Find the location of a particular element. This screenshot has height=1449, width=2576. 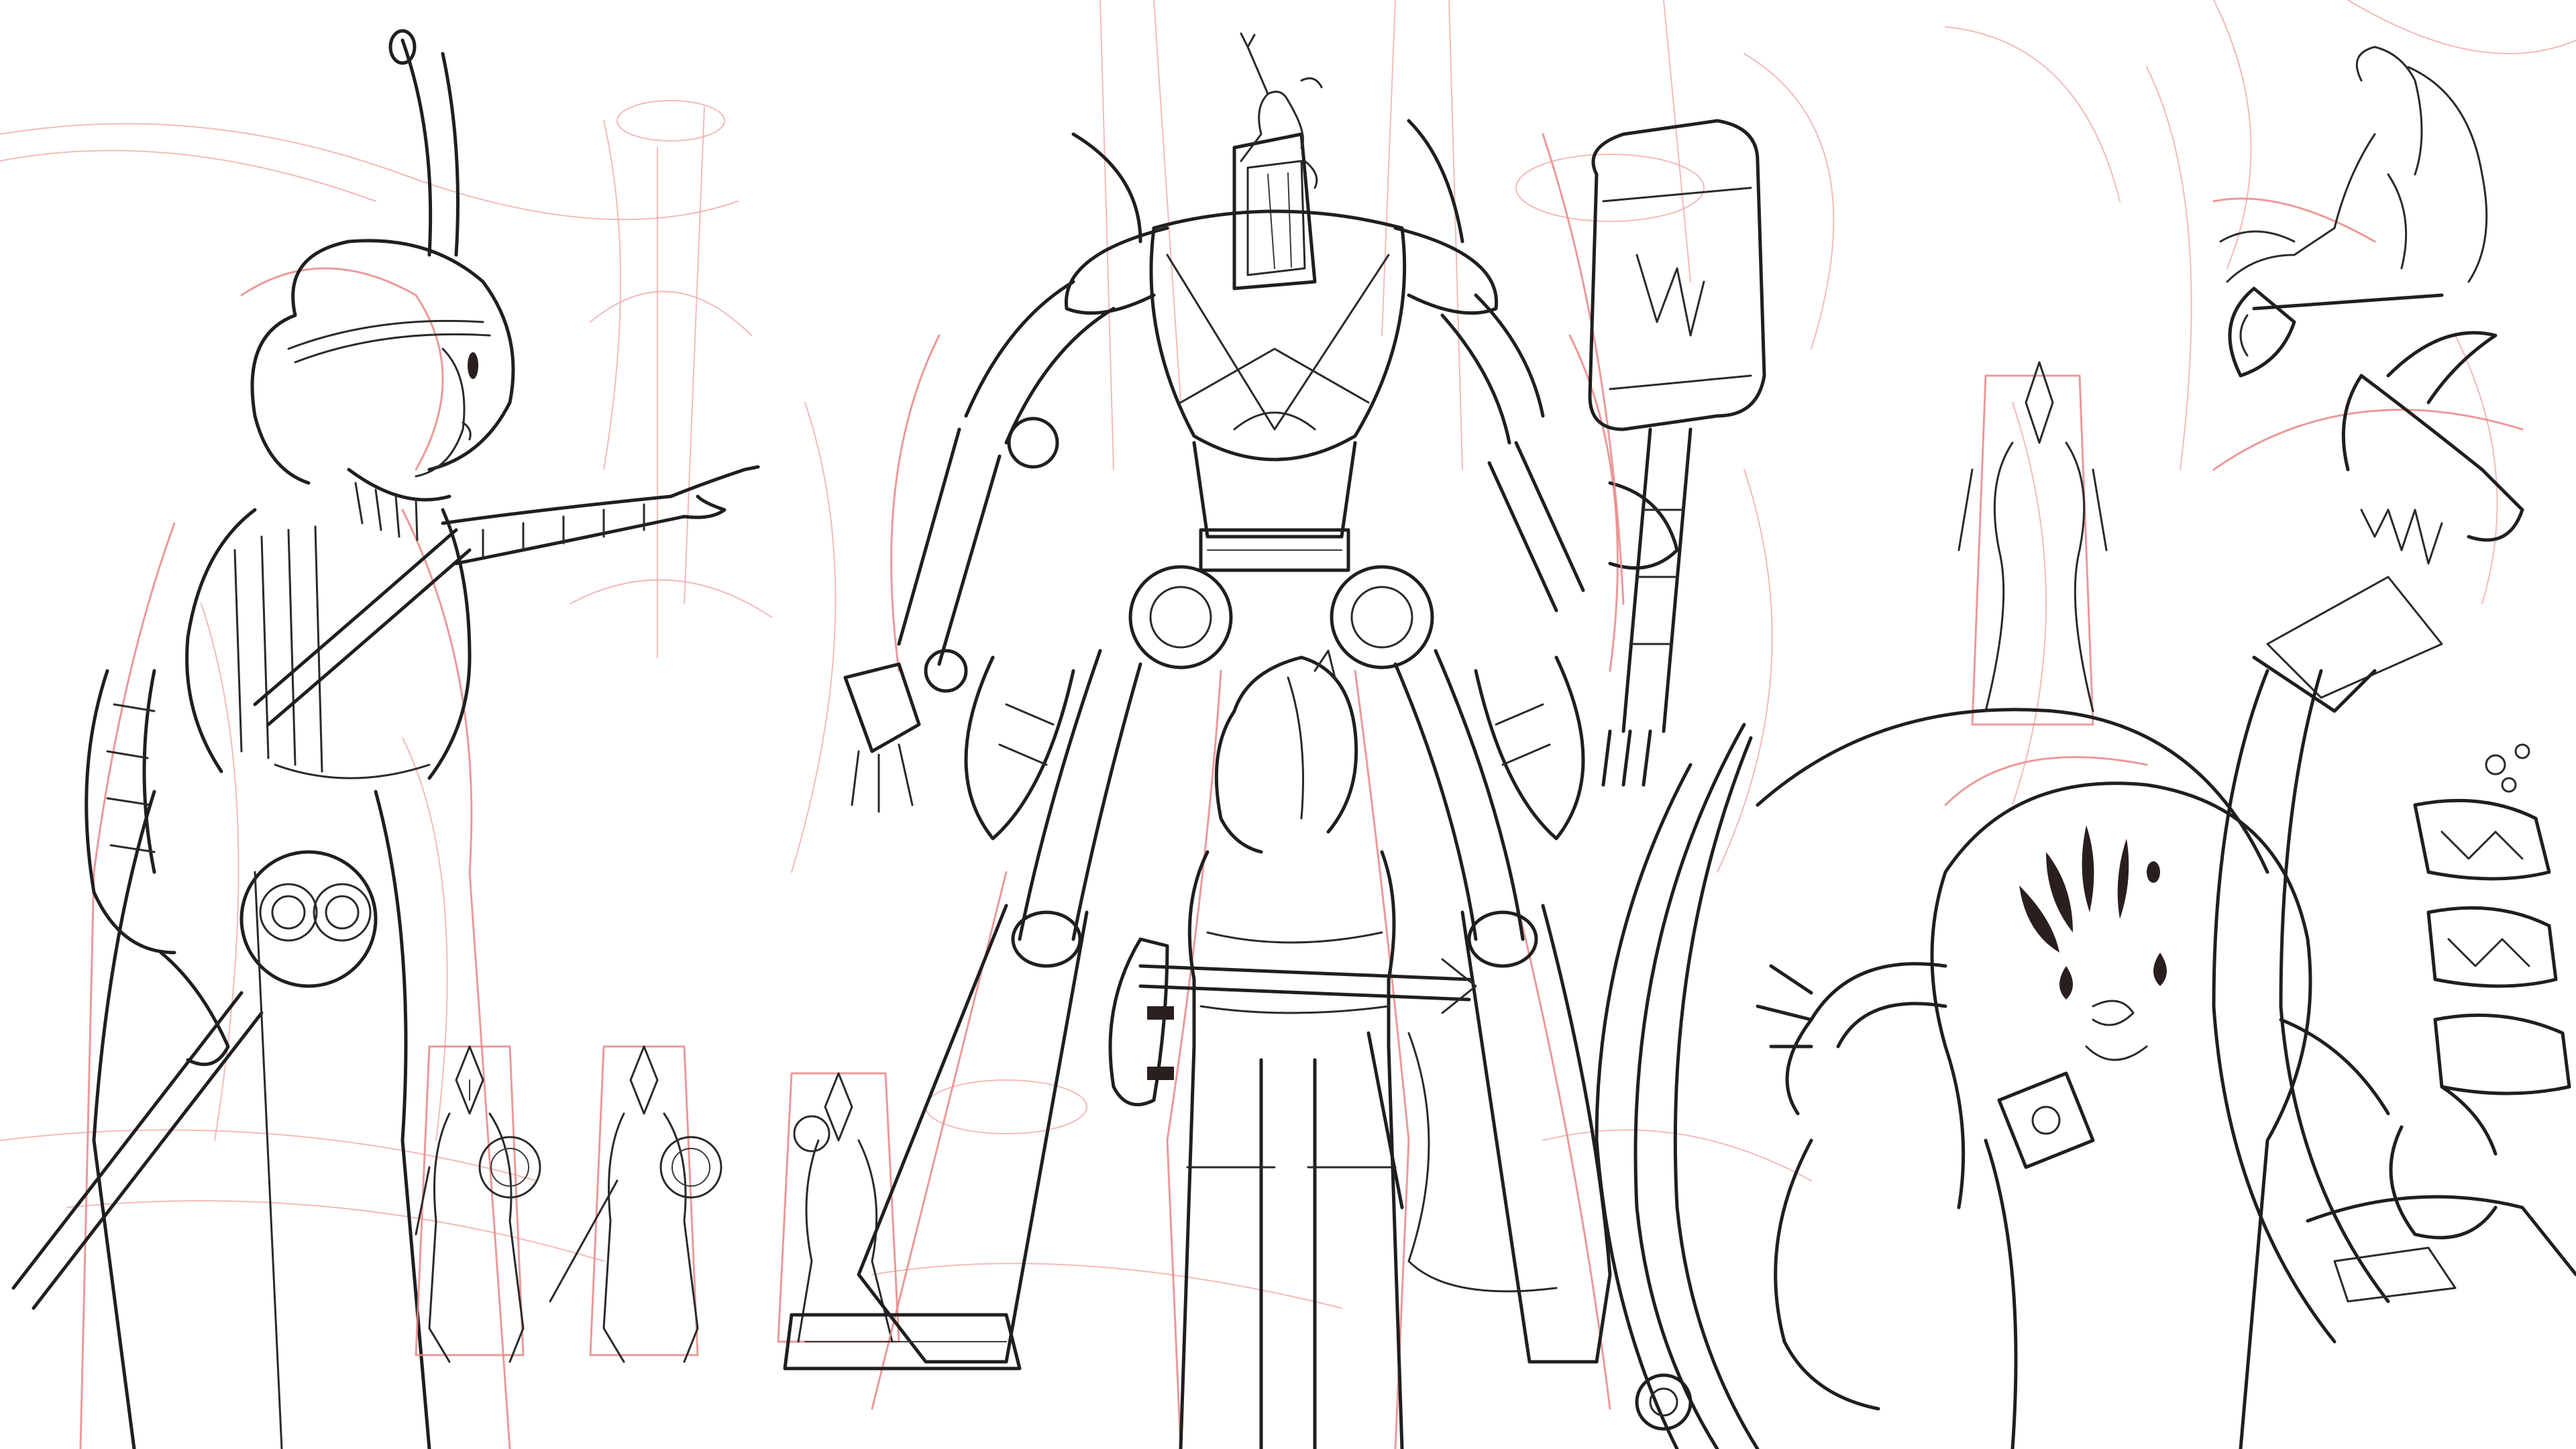

shadow-monster is located at coordinates (2073, 1102).